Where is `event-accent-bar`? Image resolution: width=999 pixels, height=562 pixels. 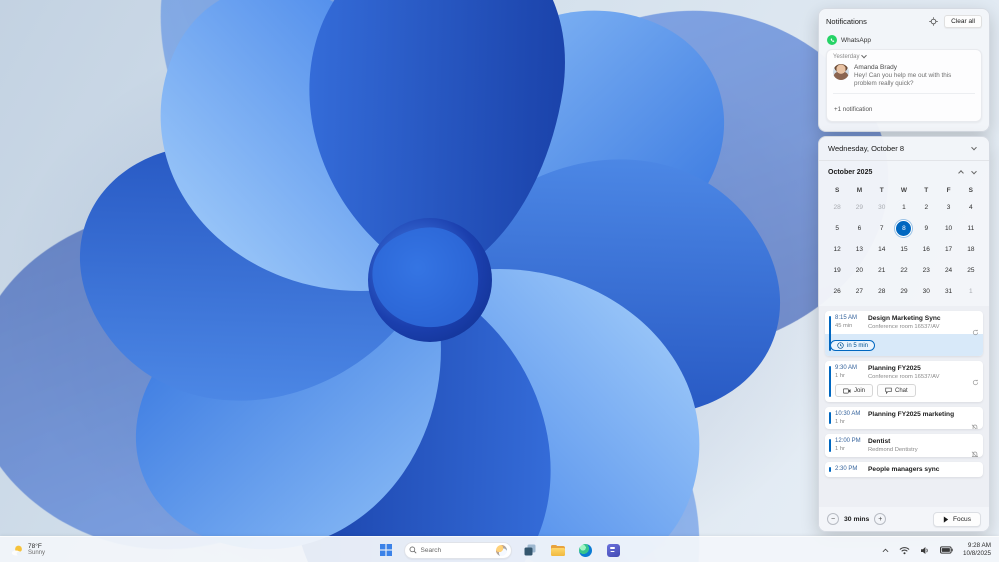 event-accent-bar is located at coordinates (830, 469).